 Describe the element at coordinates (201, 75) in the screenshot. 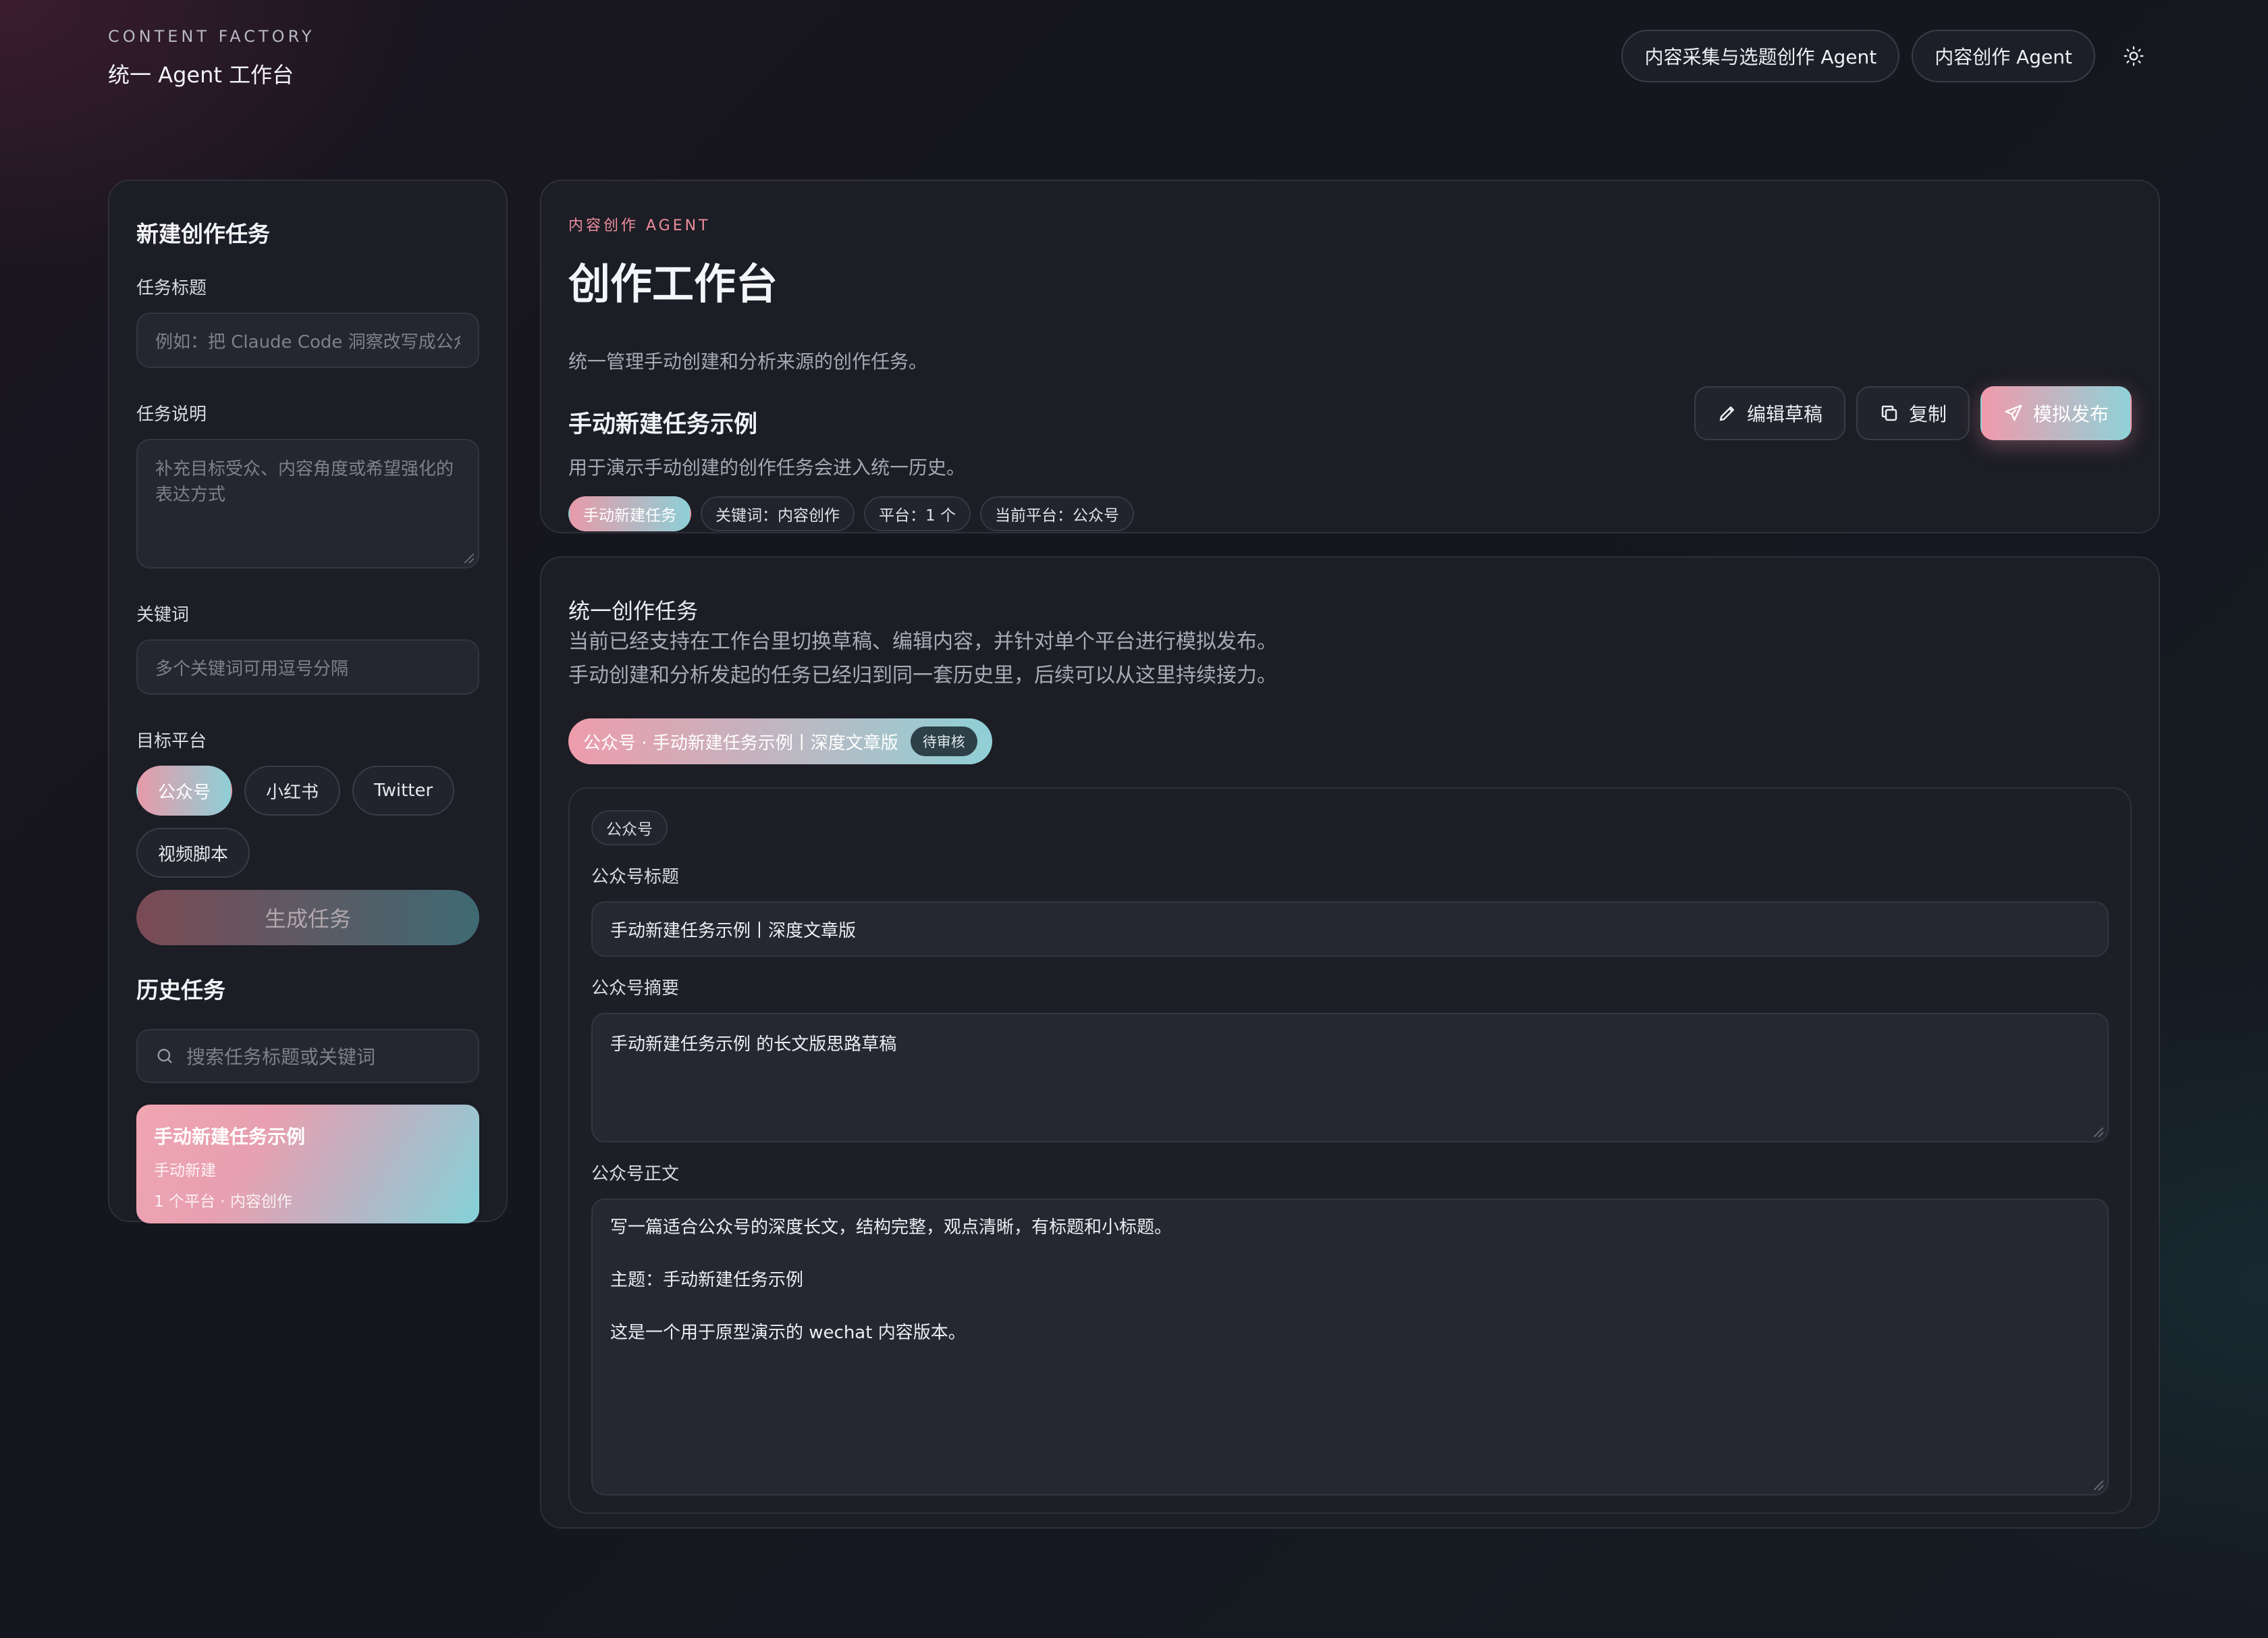

I see `brand-title: 统一 Agent 工作台` at that location.